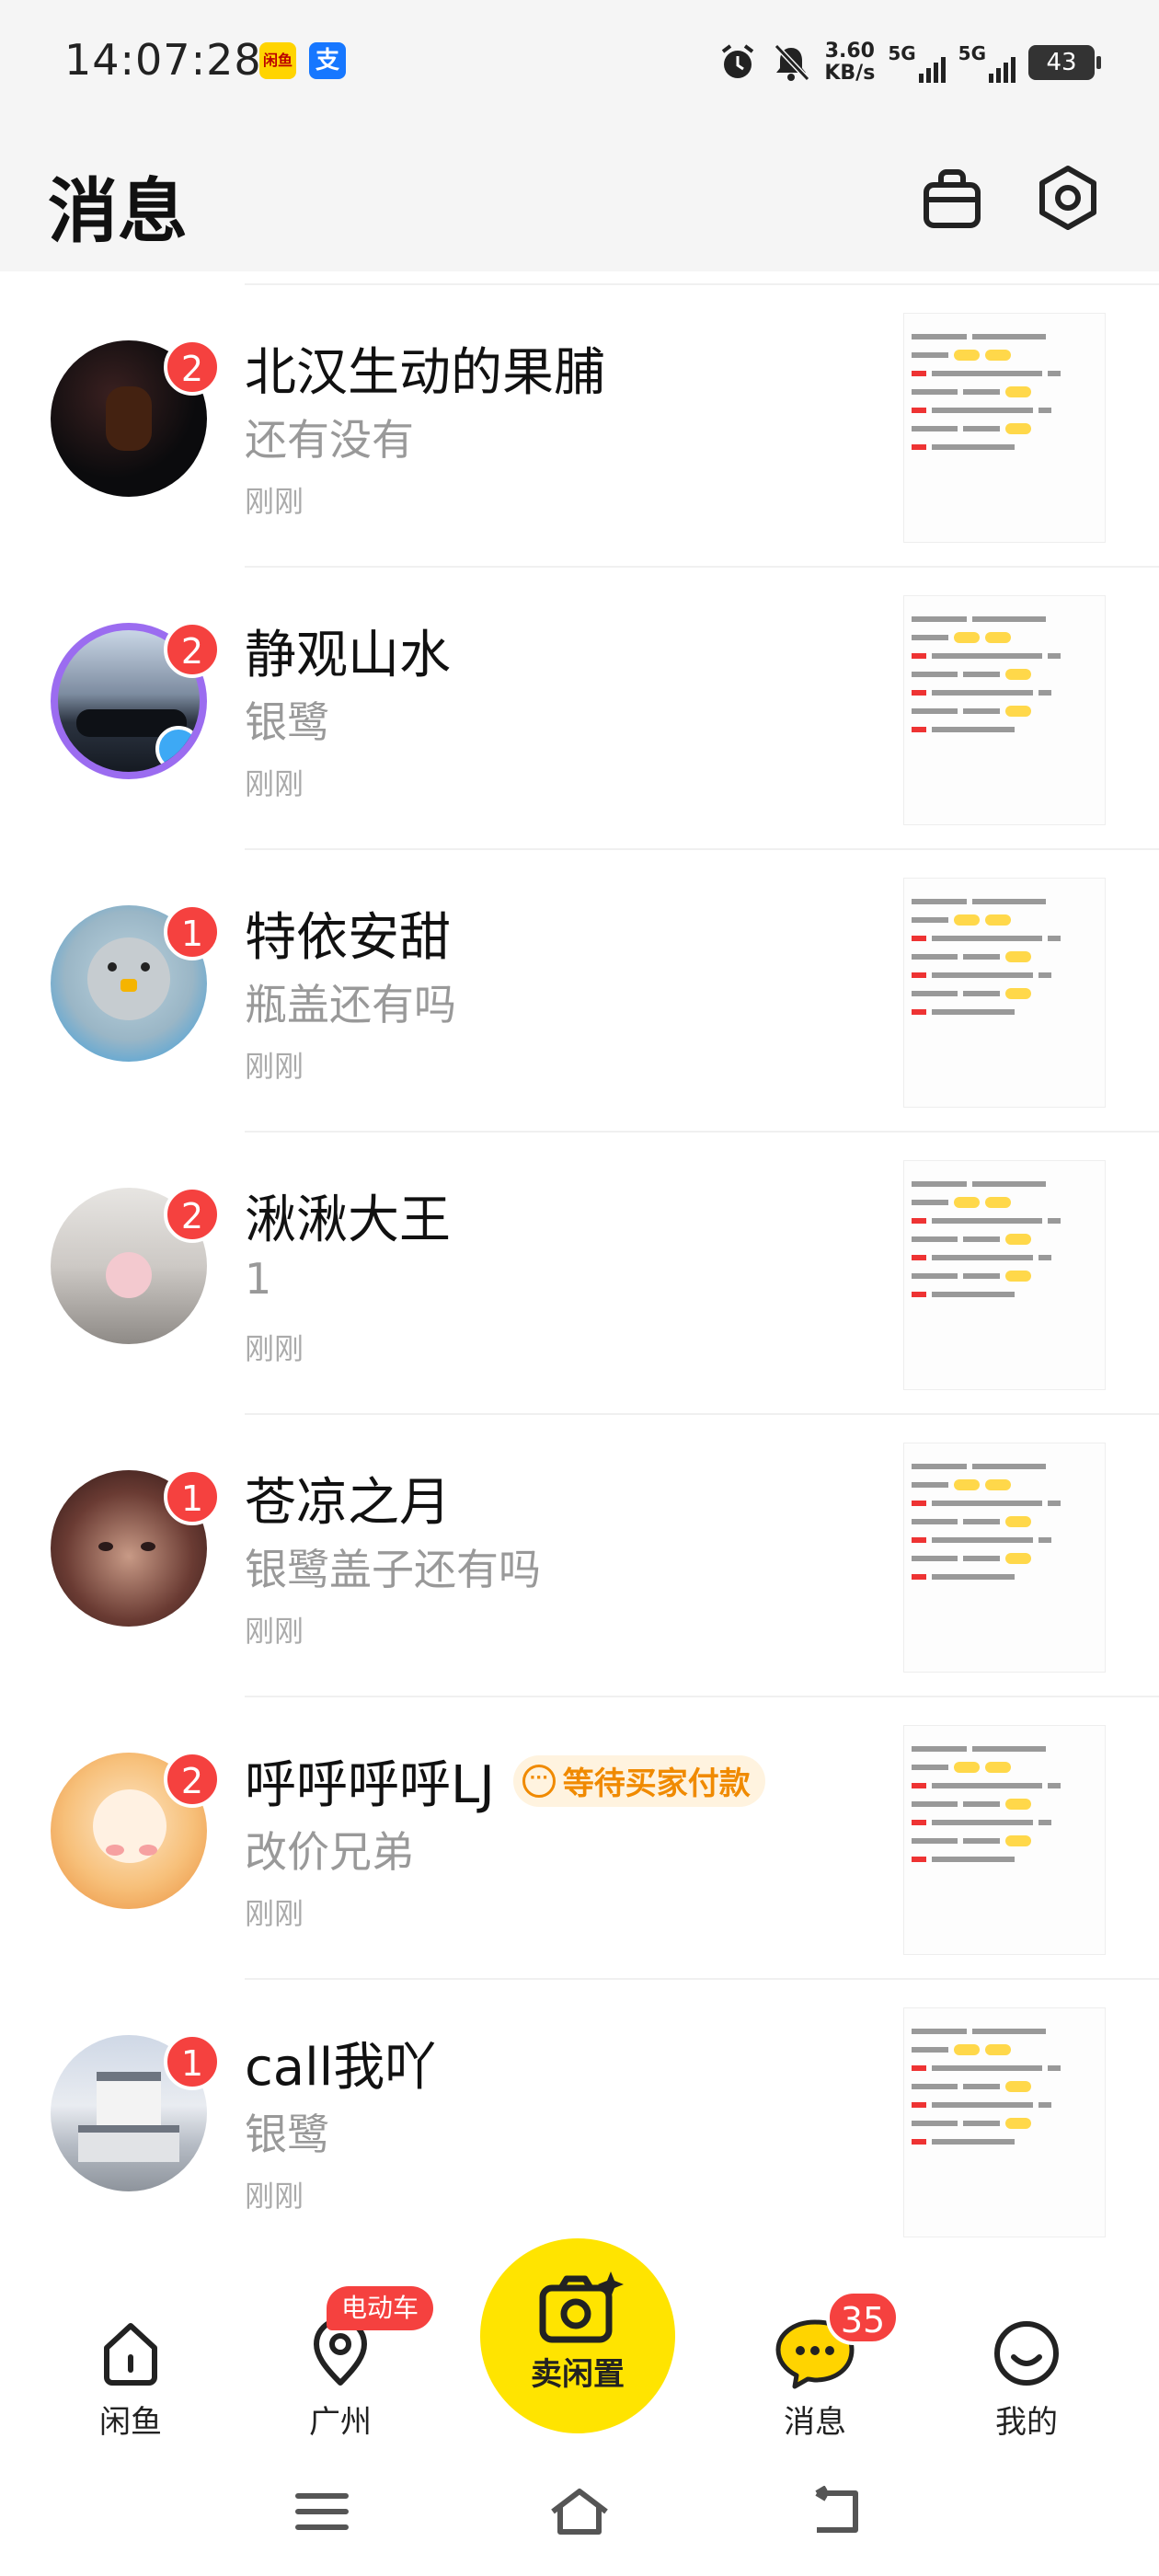 The width and height of the screenshot is (1159, 2576). What do you see at coordinates (656, 1783) in the screenshot?
I see `status-tag-label: 等待买家付款` at bounding box center [656, 1783].